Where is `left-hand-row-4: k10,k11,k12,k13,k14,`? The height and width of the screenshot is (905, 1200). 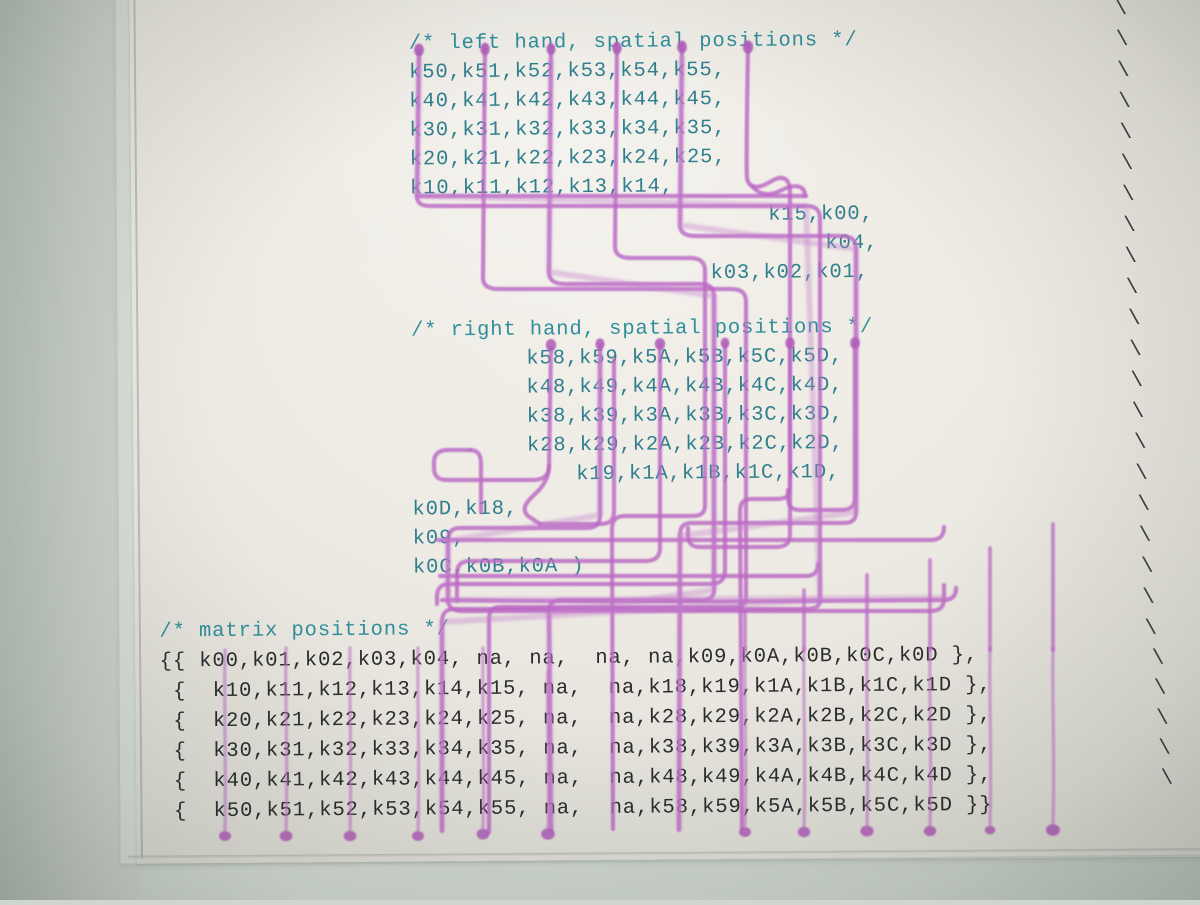 left-hand-row-4: k10,k11,k12,k13,k14, is located at coordinates (542, 188).